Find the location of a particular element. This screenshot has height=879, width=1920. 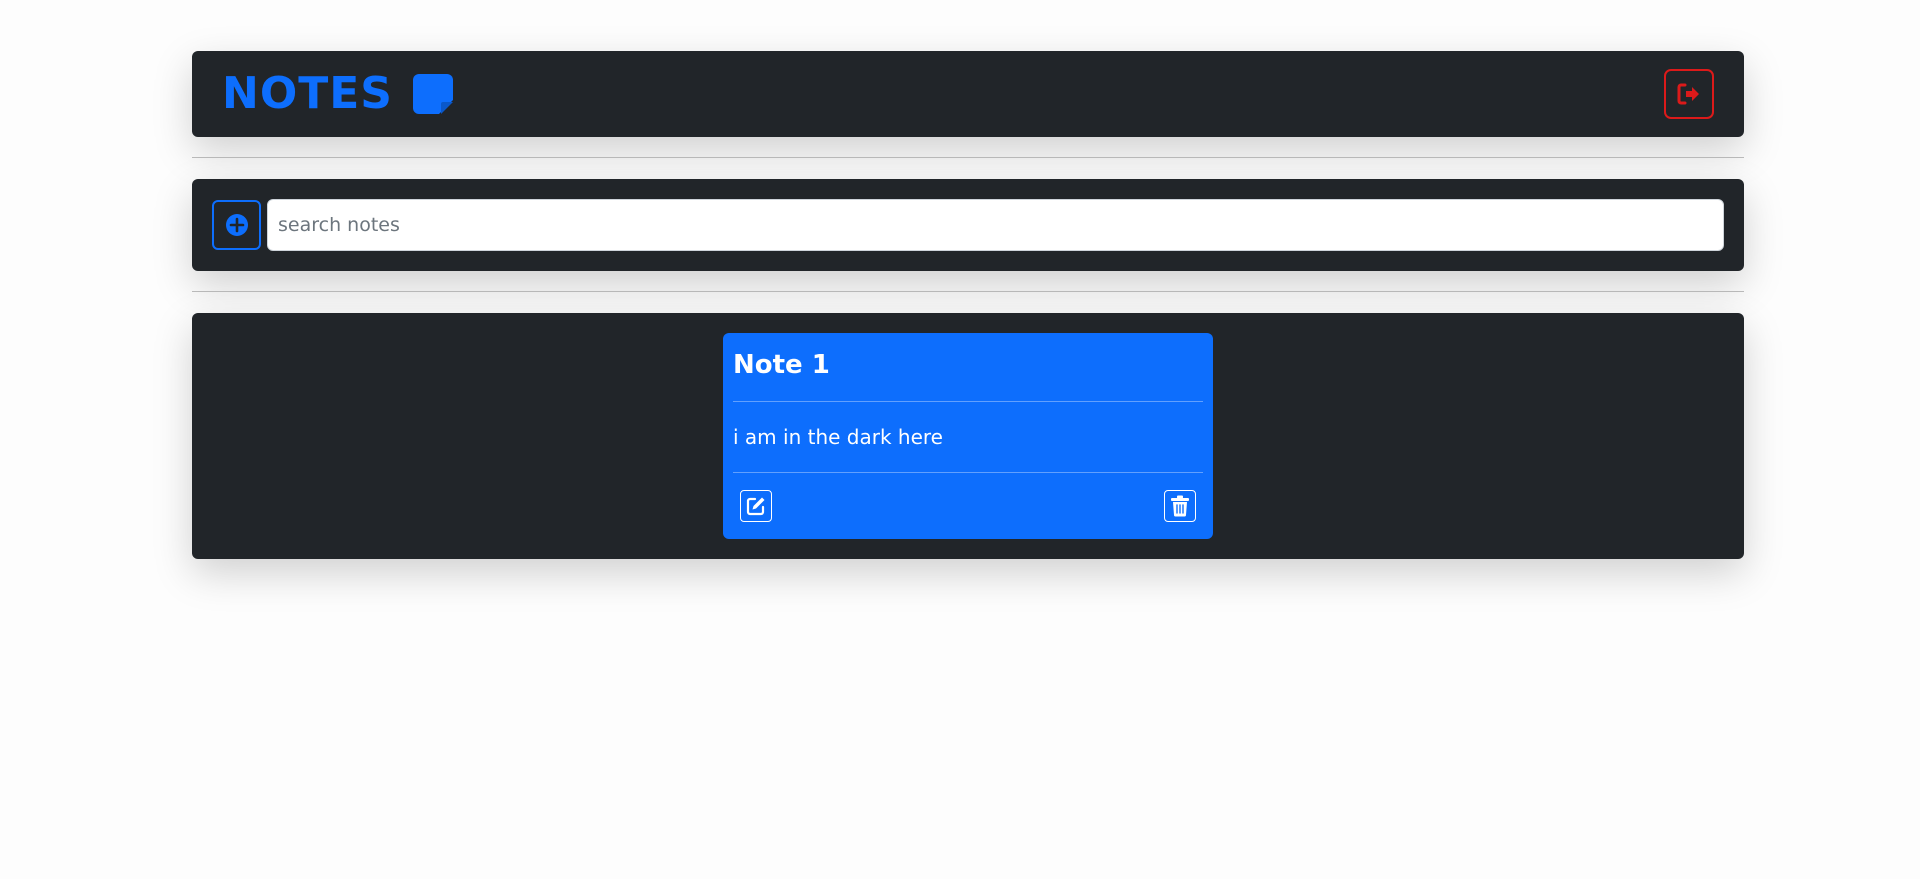

plus-circle-icon is located at coordinates (236, 225).